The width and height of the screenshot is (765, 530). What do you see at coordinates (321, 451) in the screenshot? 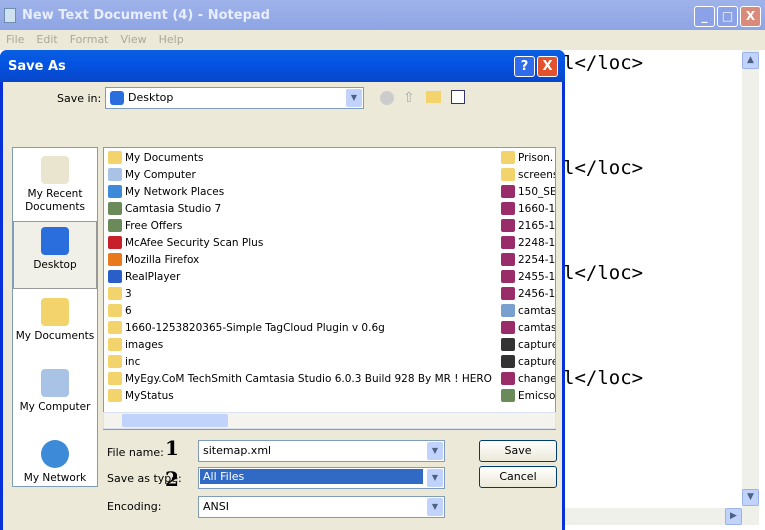
I see `file-name-input: sitemap.xml ▼` at bounding box center [321, 451].